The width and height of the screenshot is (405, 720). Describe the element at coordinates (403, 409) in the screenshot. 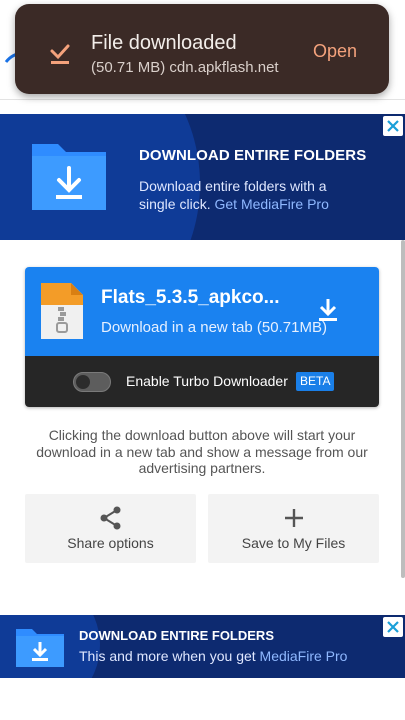

I see `page-scrollbar` at that location.